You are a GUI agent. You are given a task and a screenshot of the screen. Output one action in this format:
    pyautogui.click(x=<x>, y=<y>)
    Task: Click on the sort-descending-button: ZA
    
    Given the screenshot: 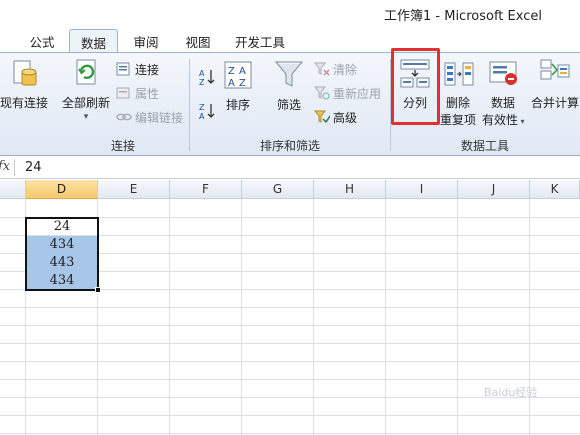 What is the action you would take?
    pyautogui.click(x=207, y=111)
    